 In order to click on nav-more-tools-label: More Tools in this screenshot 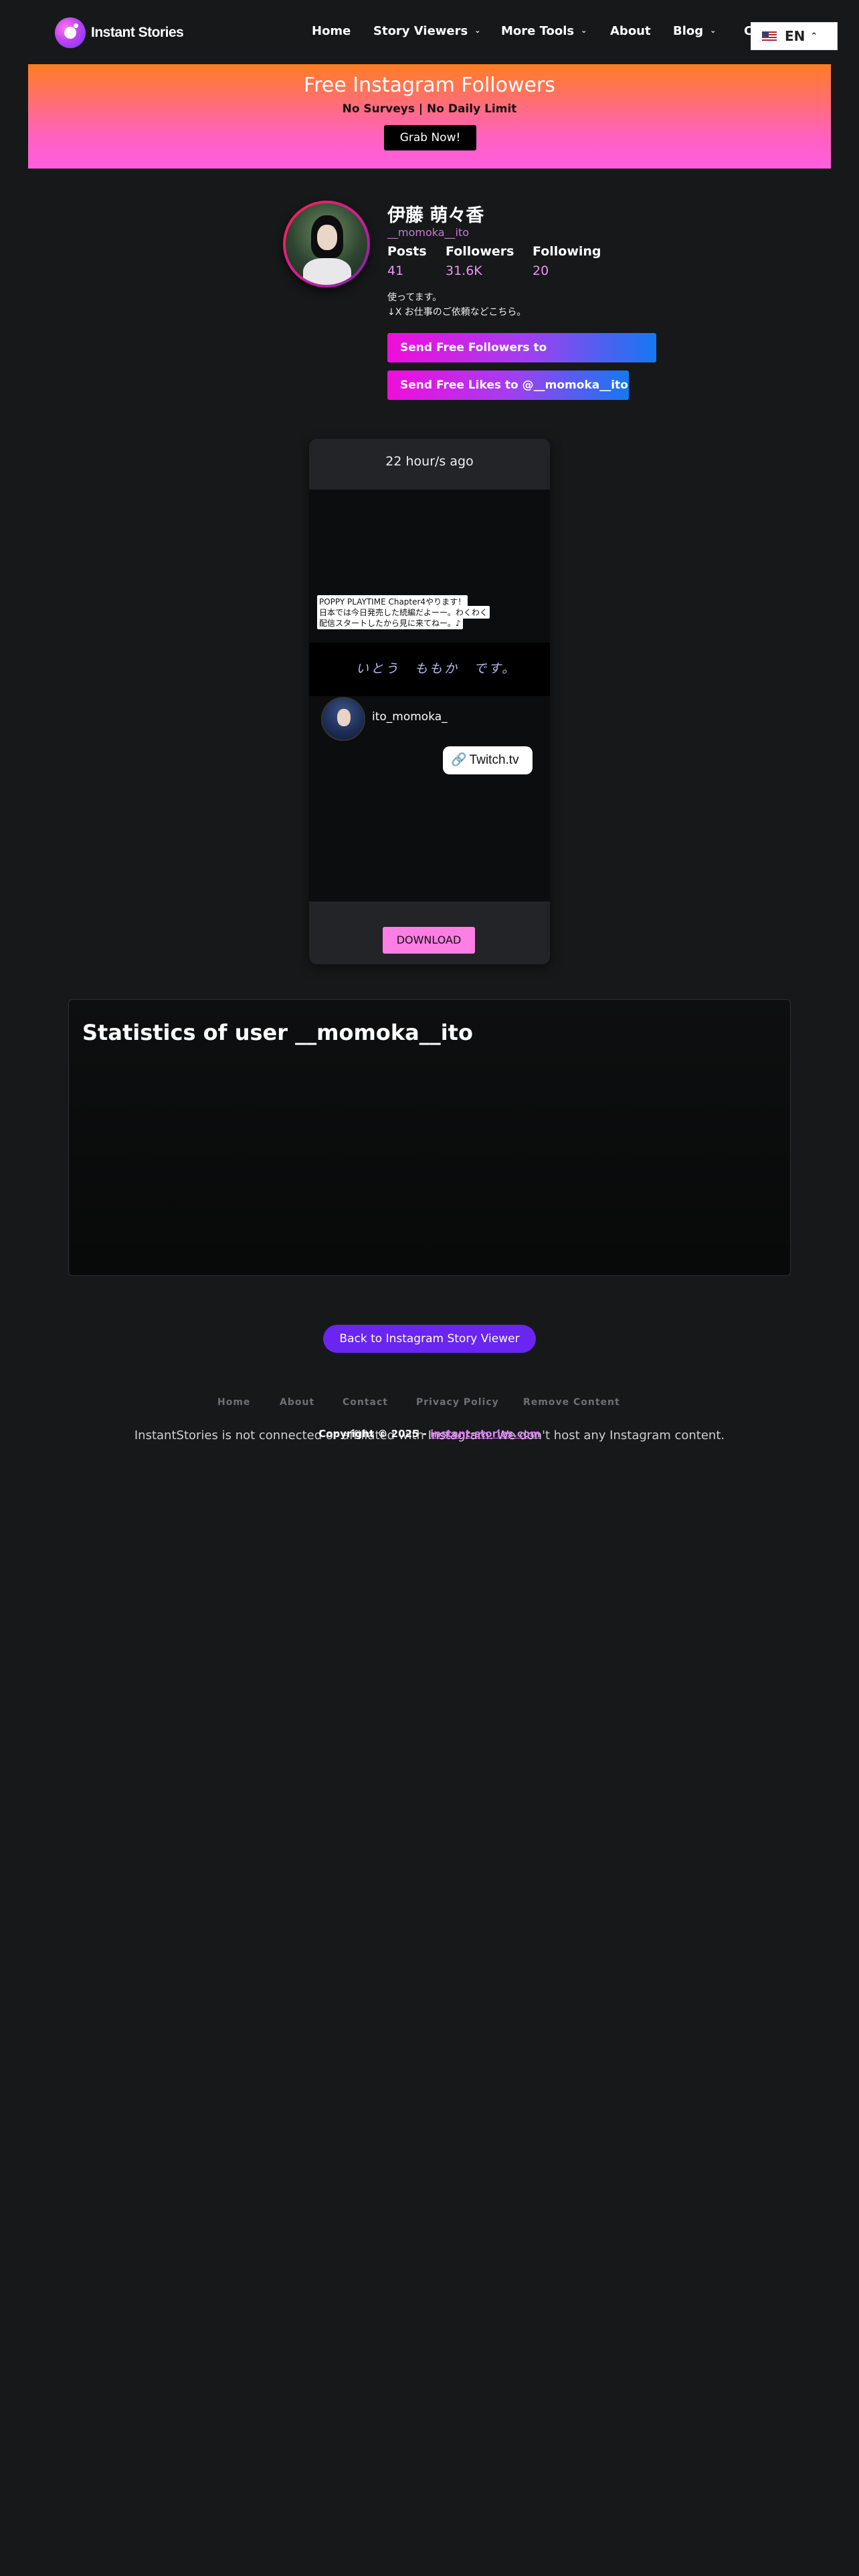, I will do `click(538, 31)`.